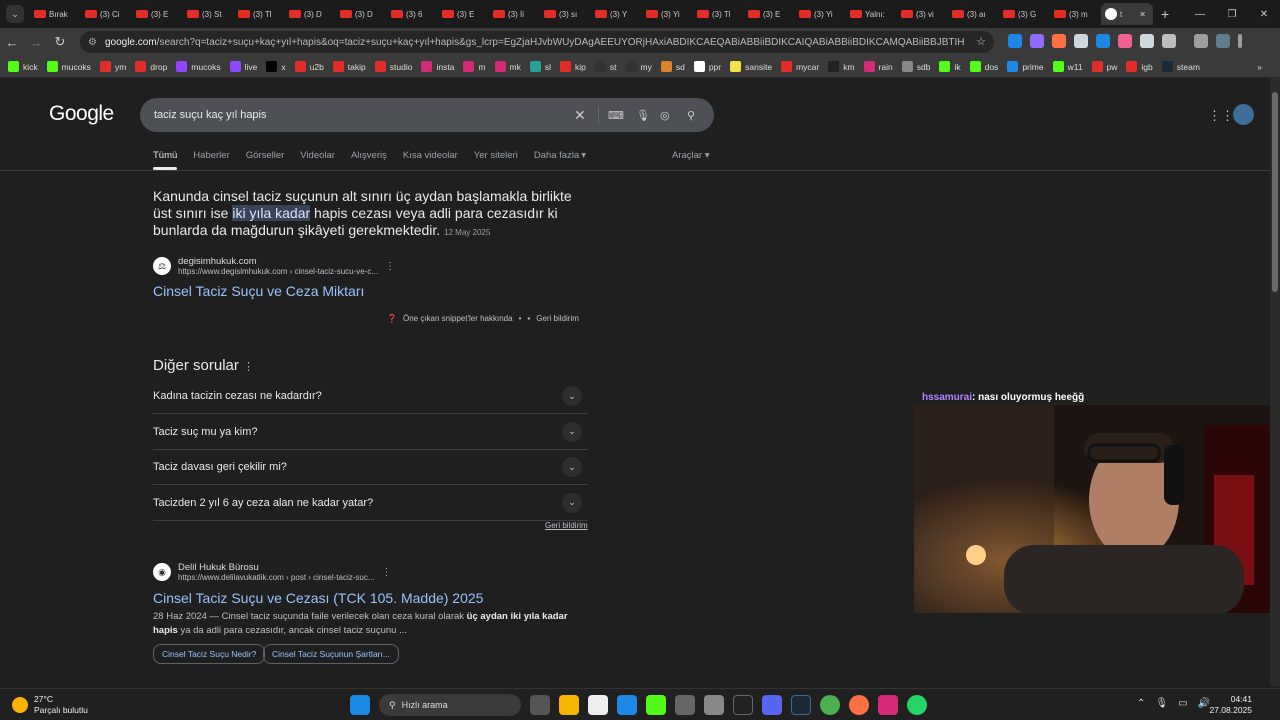  What do you see at coordinates (1200, 14) in the screenshot?
I see `minimize-button: —` at bounding box center [1200, 14].